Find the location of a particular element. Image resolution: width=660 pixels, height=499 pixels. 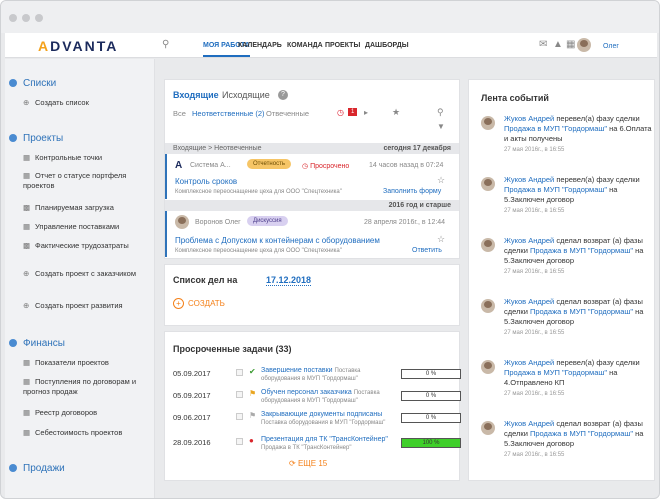

user-name: Олег is located at coordinates (611, 46).